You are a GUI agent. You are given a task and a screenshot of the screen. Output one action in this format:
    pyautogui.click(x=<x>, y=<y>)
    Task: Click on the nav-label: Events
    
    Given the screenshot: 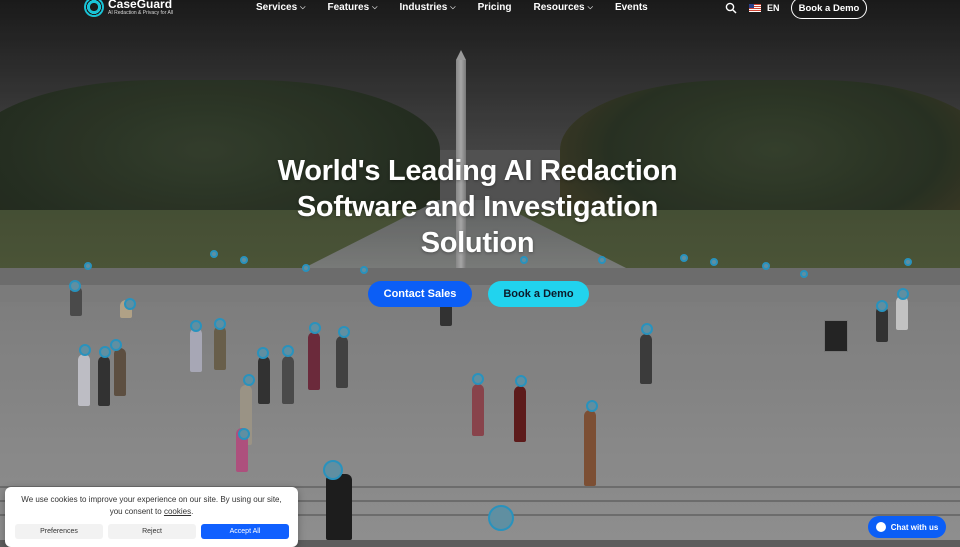 What is the action you would take?
    pyautogui.click(x=631, y=7)
    